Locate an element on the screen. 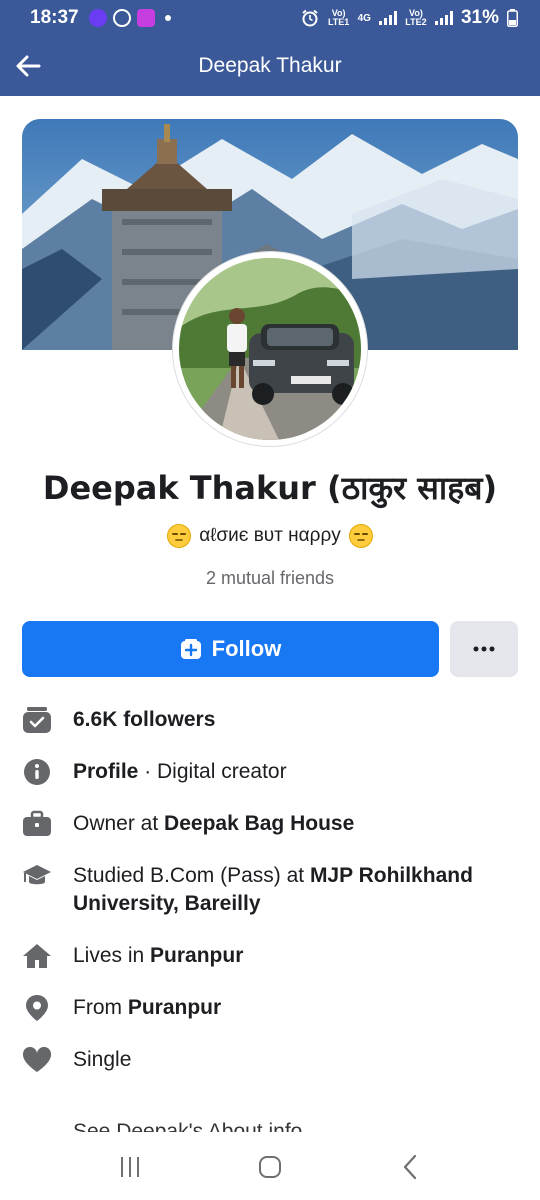 The height and width of the screenshot is (1200, 540). detail-text: From Puranpur is located at coordinates (147, 1007).